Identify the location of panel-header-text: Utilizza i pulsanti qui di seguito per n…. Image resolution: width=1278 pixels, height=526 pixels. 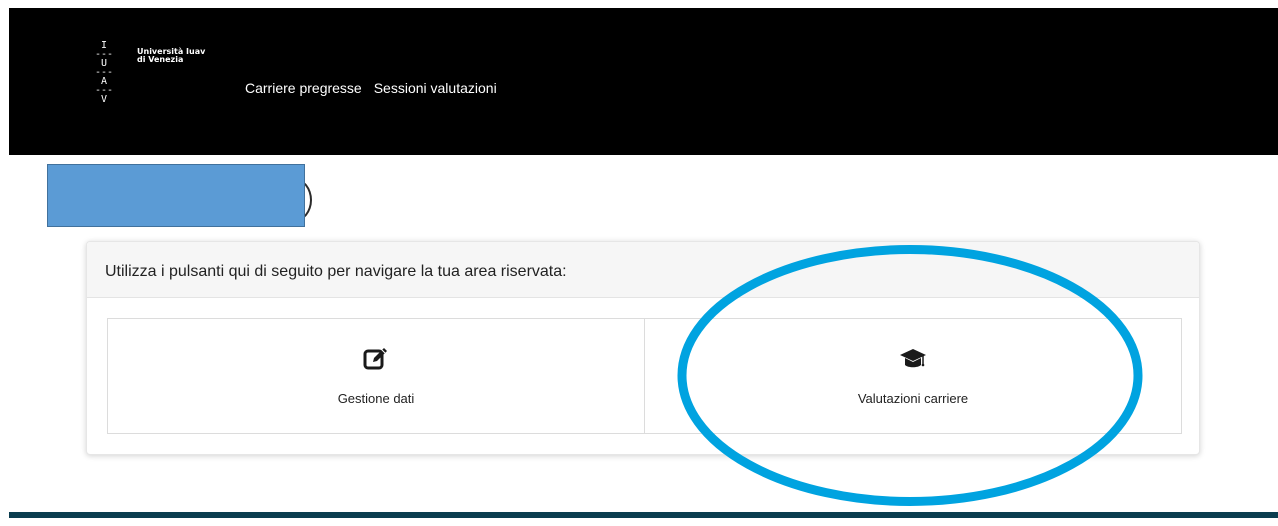
(336, 271).